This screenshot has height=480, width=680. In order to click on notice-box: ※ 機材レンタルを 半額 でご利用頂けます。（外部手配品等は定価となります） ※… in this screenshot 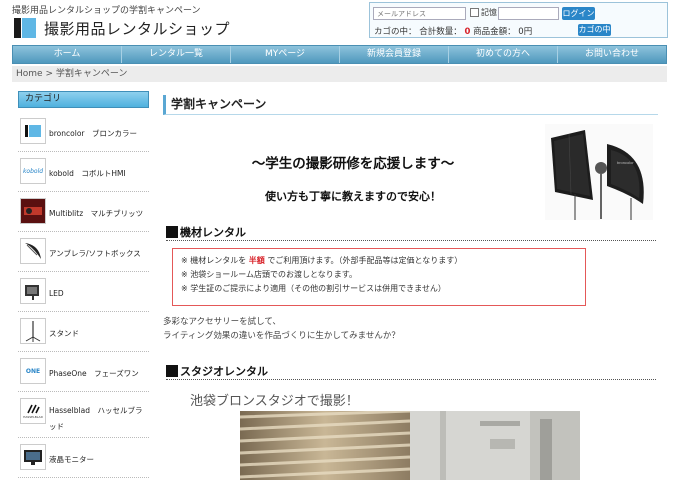, I will do `click(379, 277)`.